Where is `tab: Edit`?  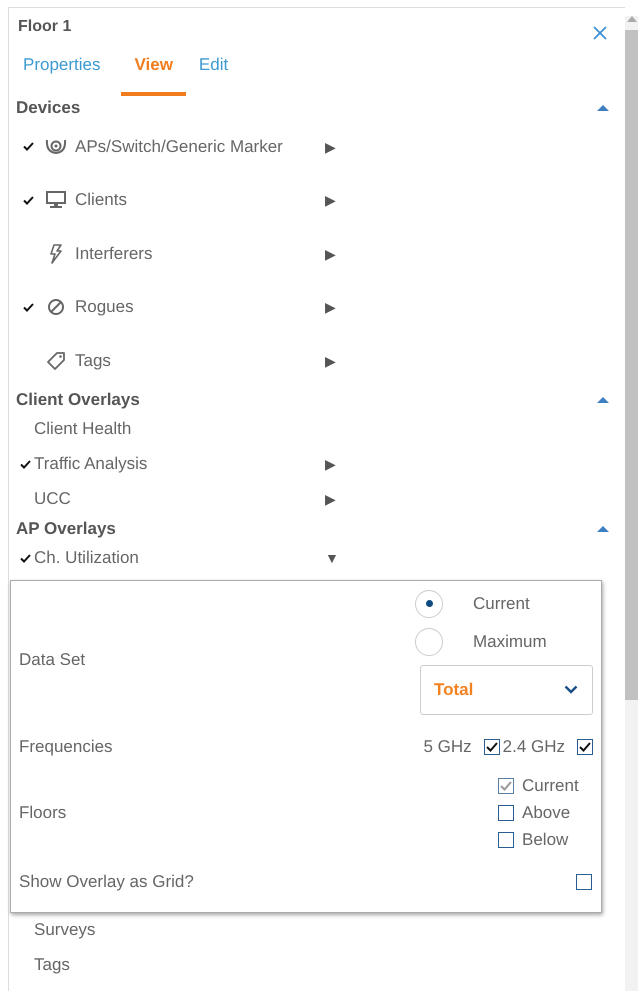 tab: Edit is located at coordinates (214, 72).